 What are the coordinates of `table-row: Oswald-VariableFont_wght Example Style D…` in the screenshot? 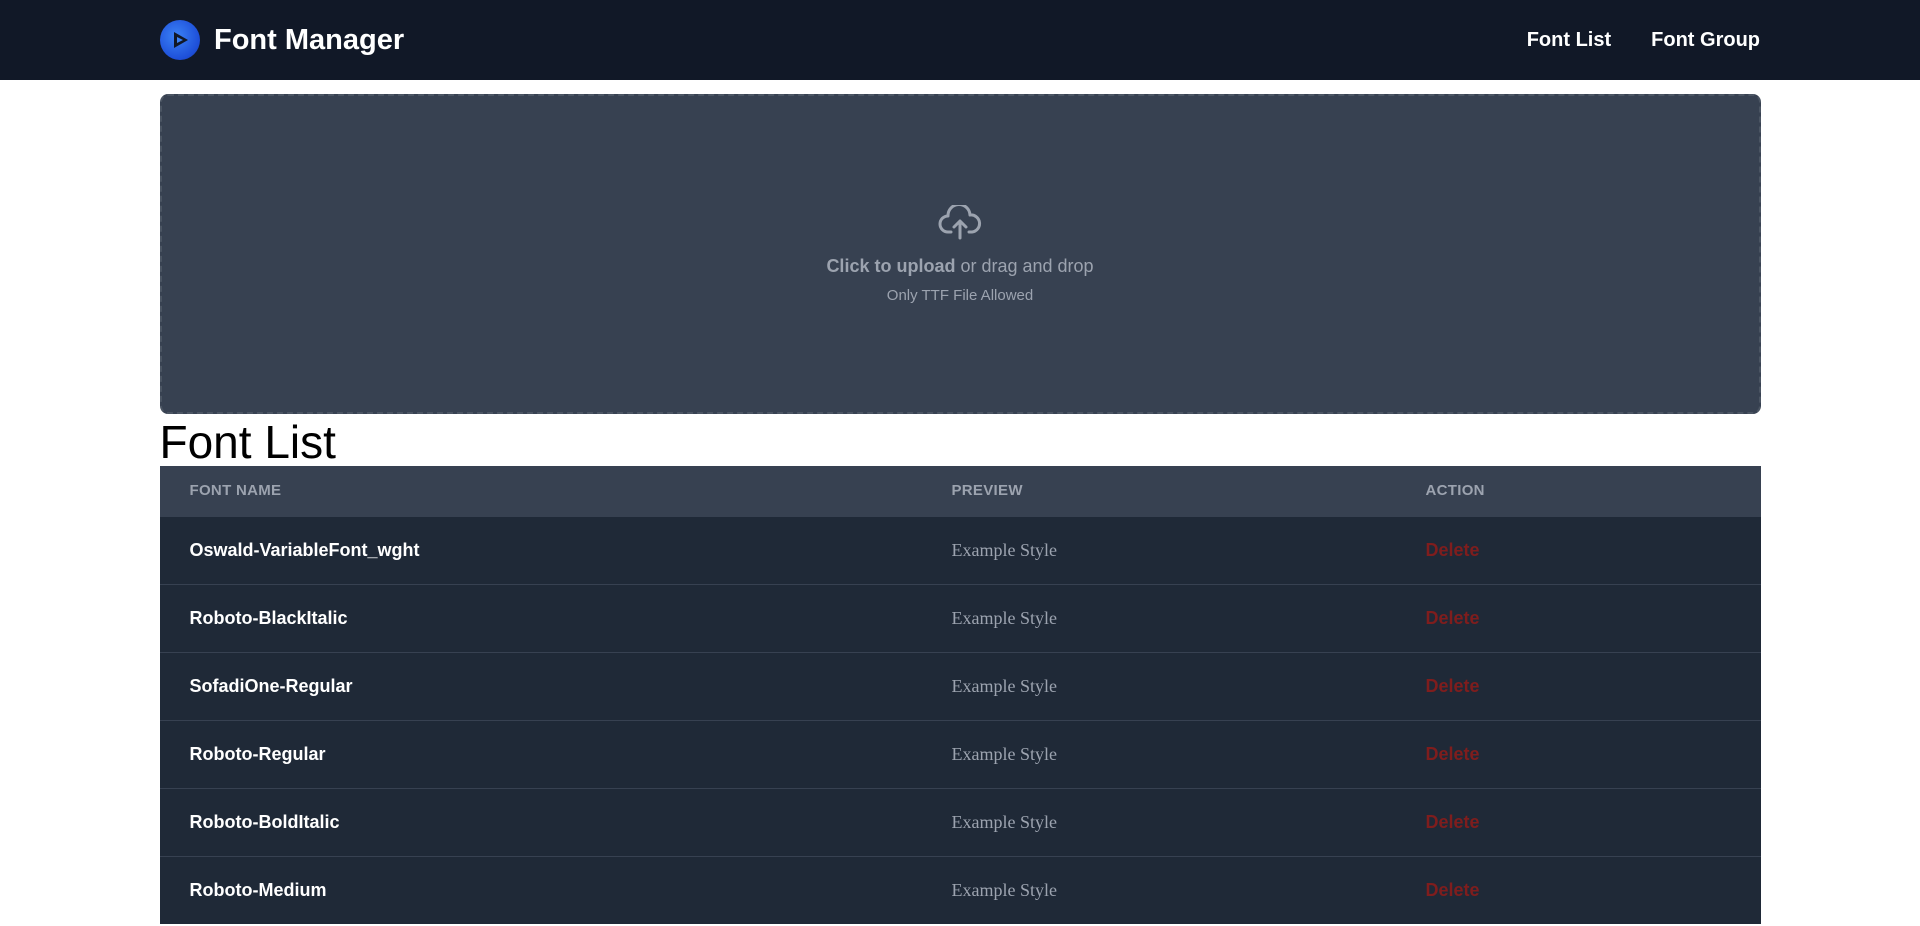 It's located at (960, 550).